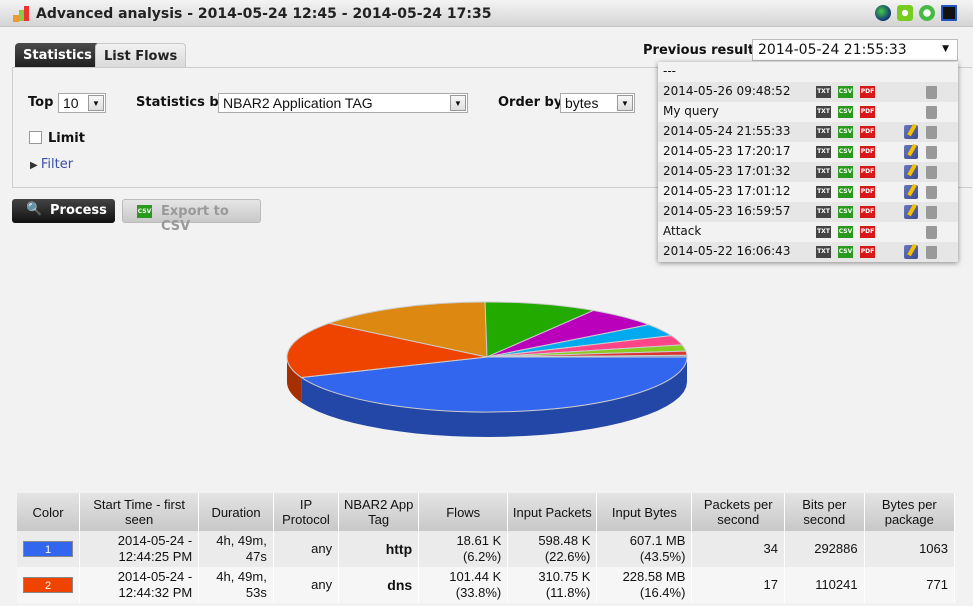  What do you see at coordinates (552, 512) in the screenshot?
I see `column-header: Input Packets` at bounding box center [552, 512].